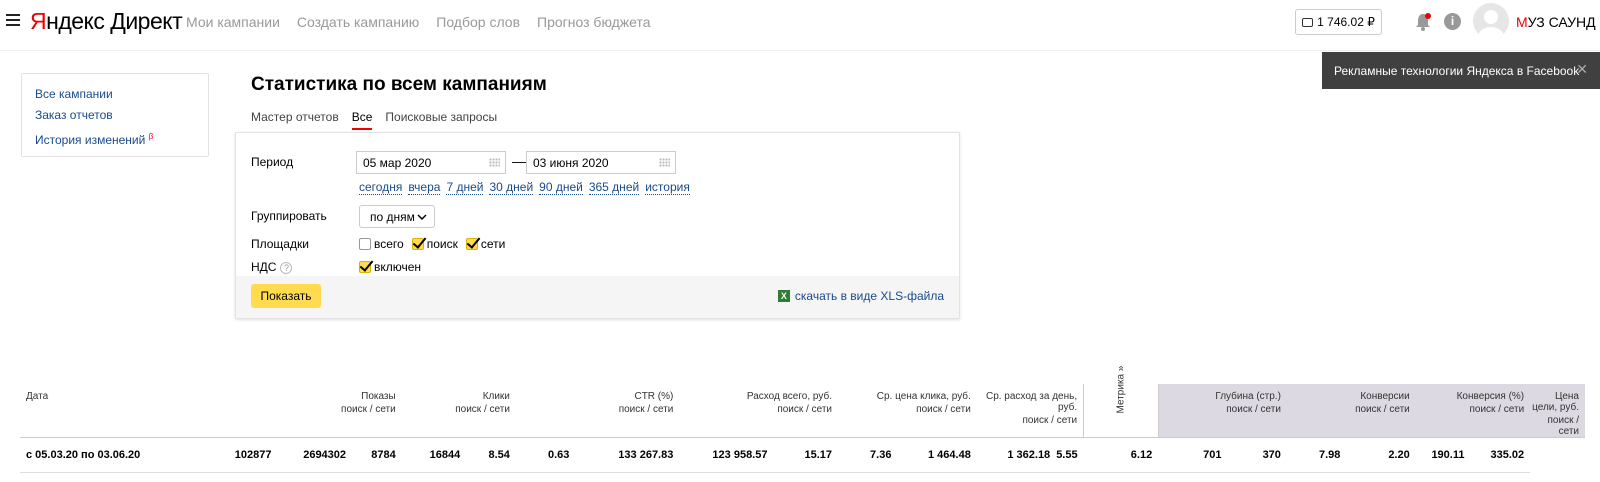 The image size is (1600, 482). What do you see at coordinates (365, 267) in the screenshot?
I see `vat-included-checkbox` at bounding box center [365, 267].